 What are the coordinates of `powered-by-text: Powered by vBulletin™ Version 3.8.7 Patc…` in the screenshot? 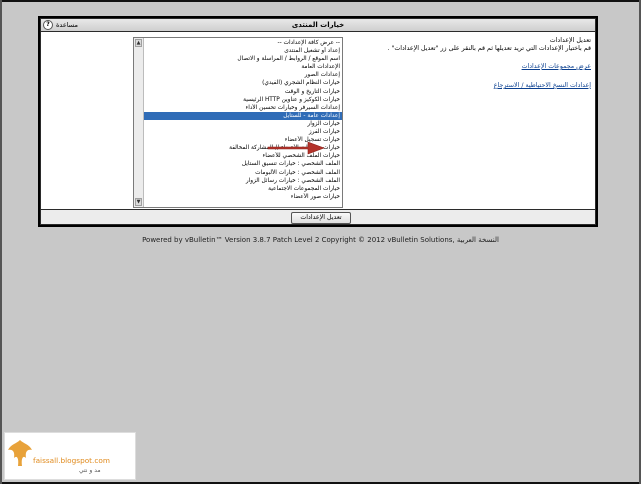 It's located at (297, 240).